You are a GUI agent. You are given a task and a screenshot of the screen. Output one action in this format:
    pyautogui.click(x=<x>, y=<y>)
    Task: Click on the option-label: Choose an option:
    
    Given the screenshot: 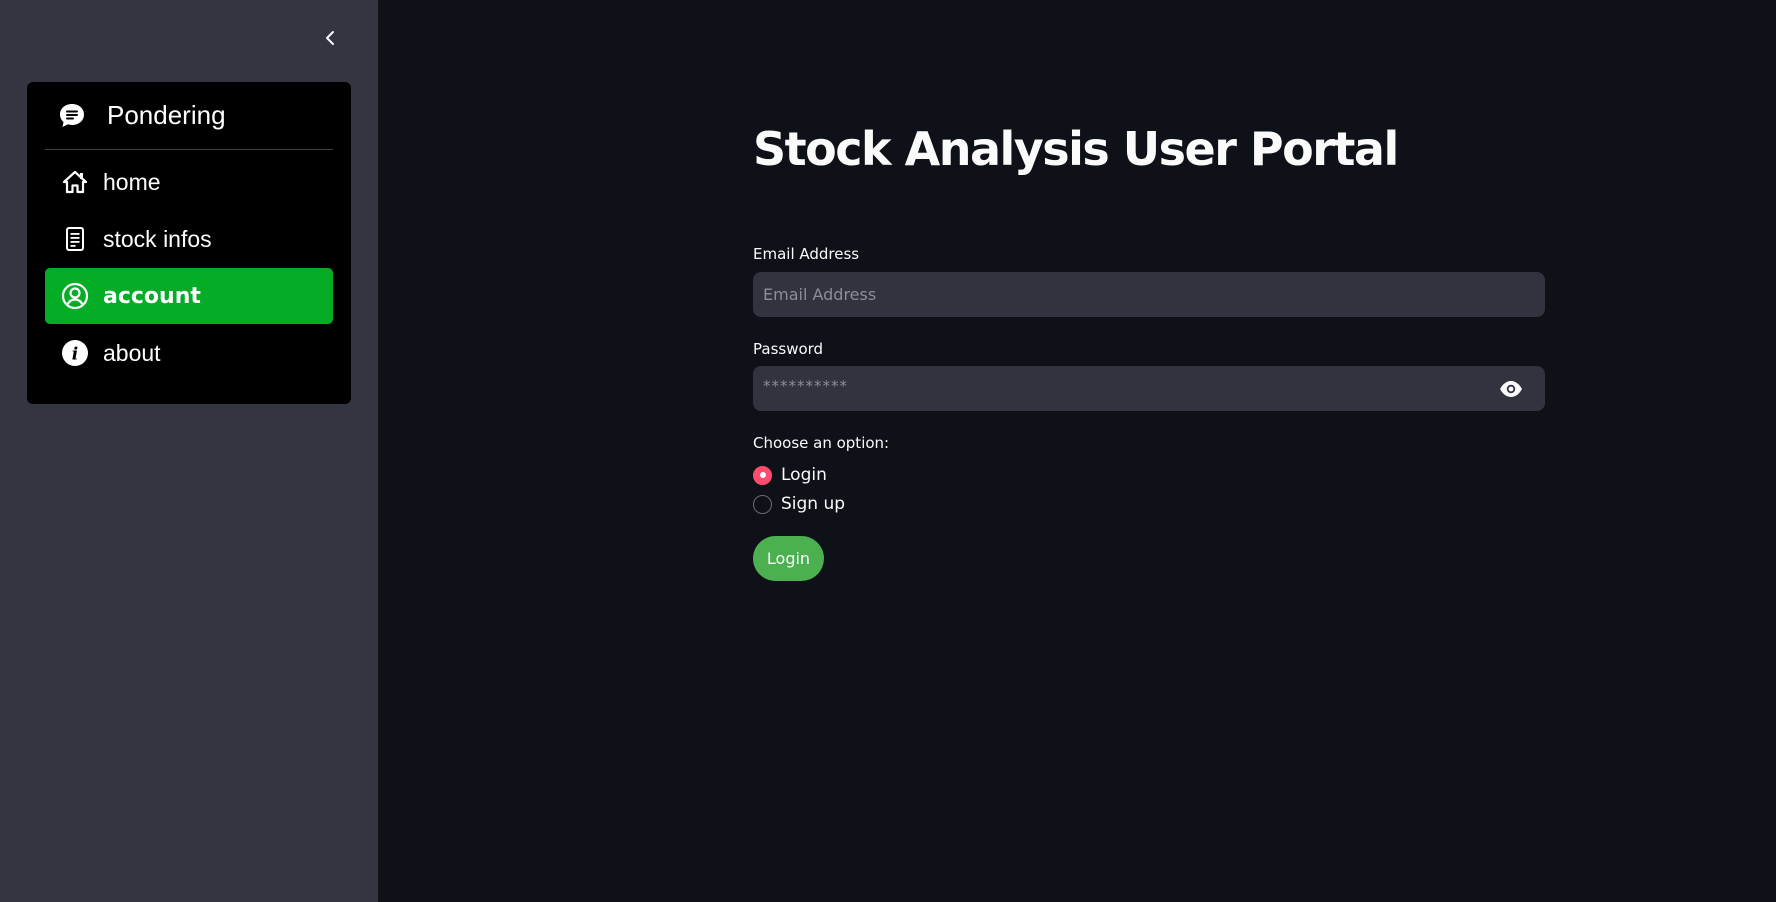 What is the action you would take?
    pyautogui.click(x=821, y=443)
    